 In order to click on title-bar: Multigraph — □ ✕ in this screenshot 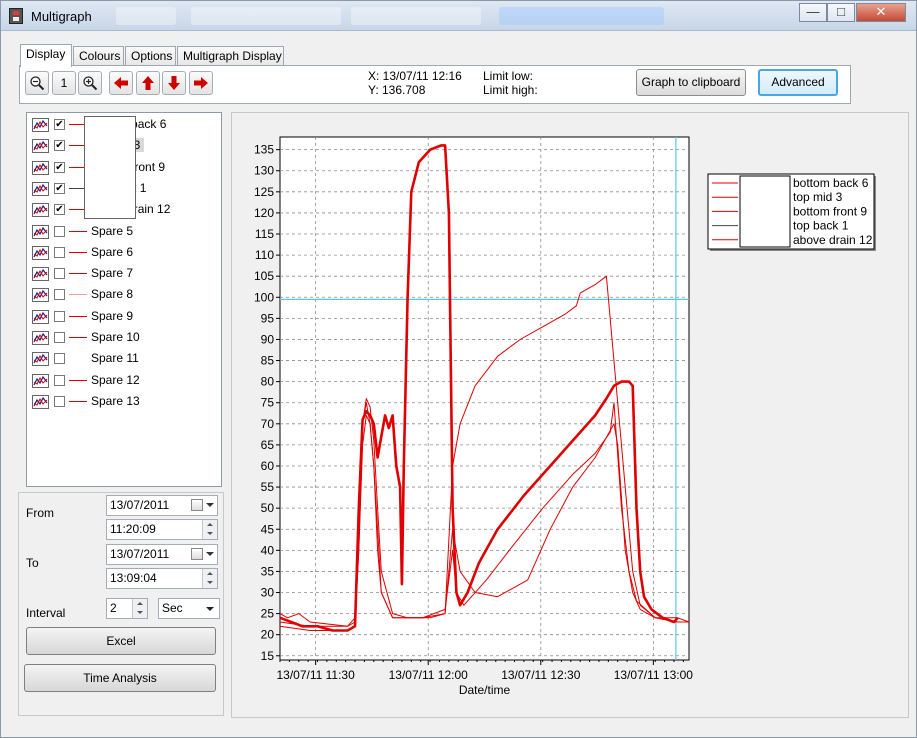, I will do `click(458, 16)`.